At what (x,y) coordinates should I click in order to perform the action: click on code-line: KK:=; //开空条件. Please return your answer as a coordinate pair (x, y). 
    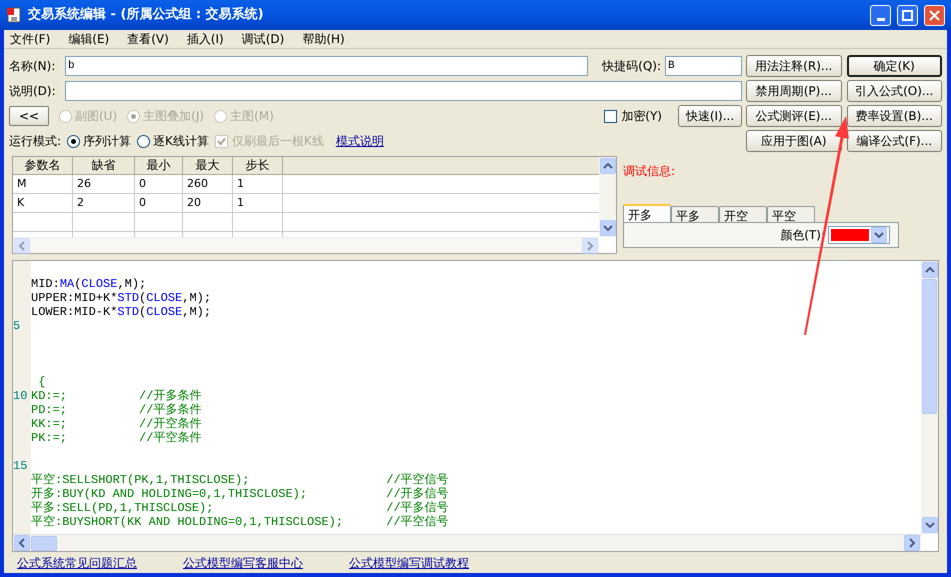
    Looking at the image, I should click on (116, 424).